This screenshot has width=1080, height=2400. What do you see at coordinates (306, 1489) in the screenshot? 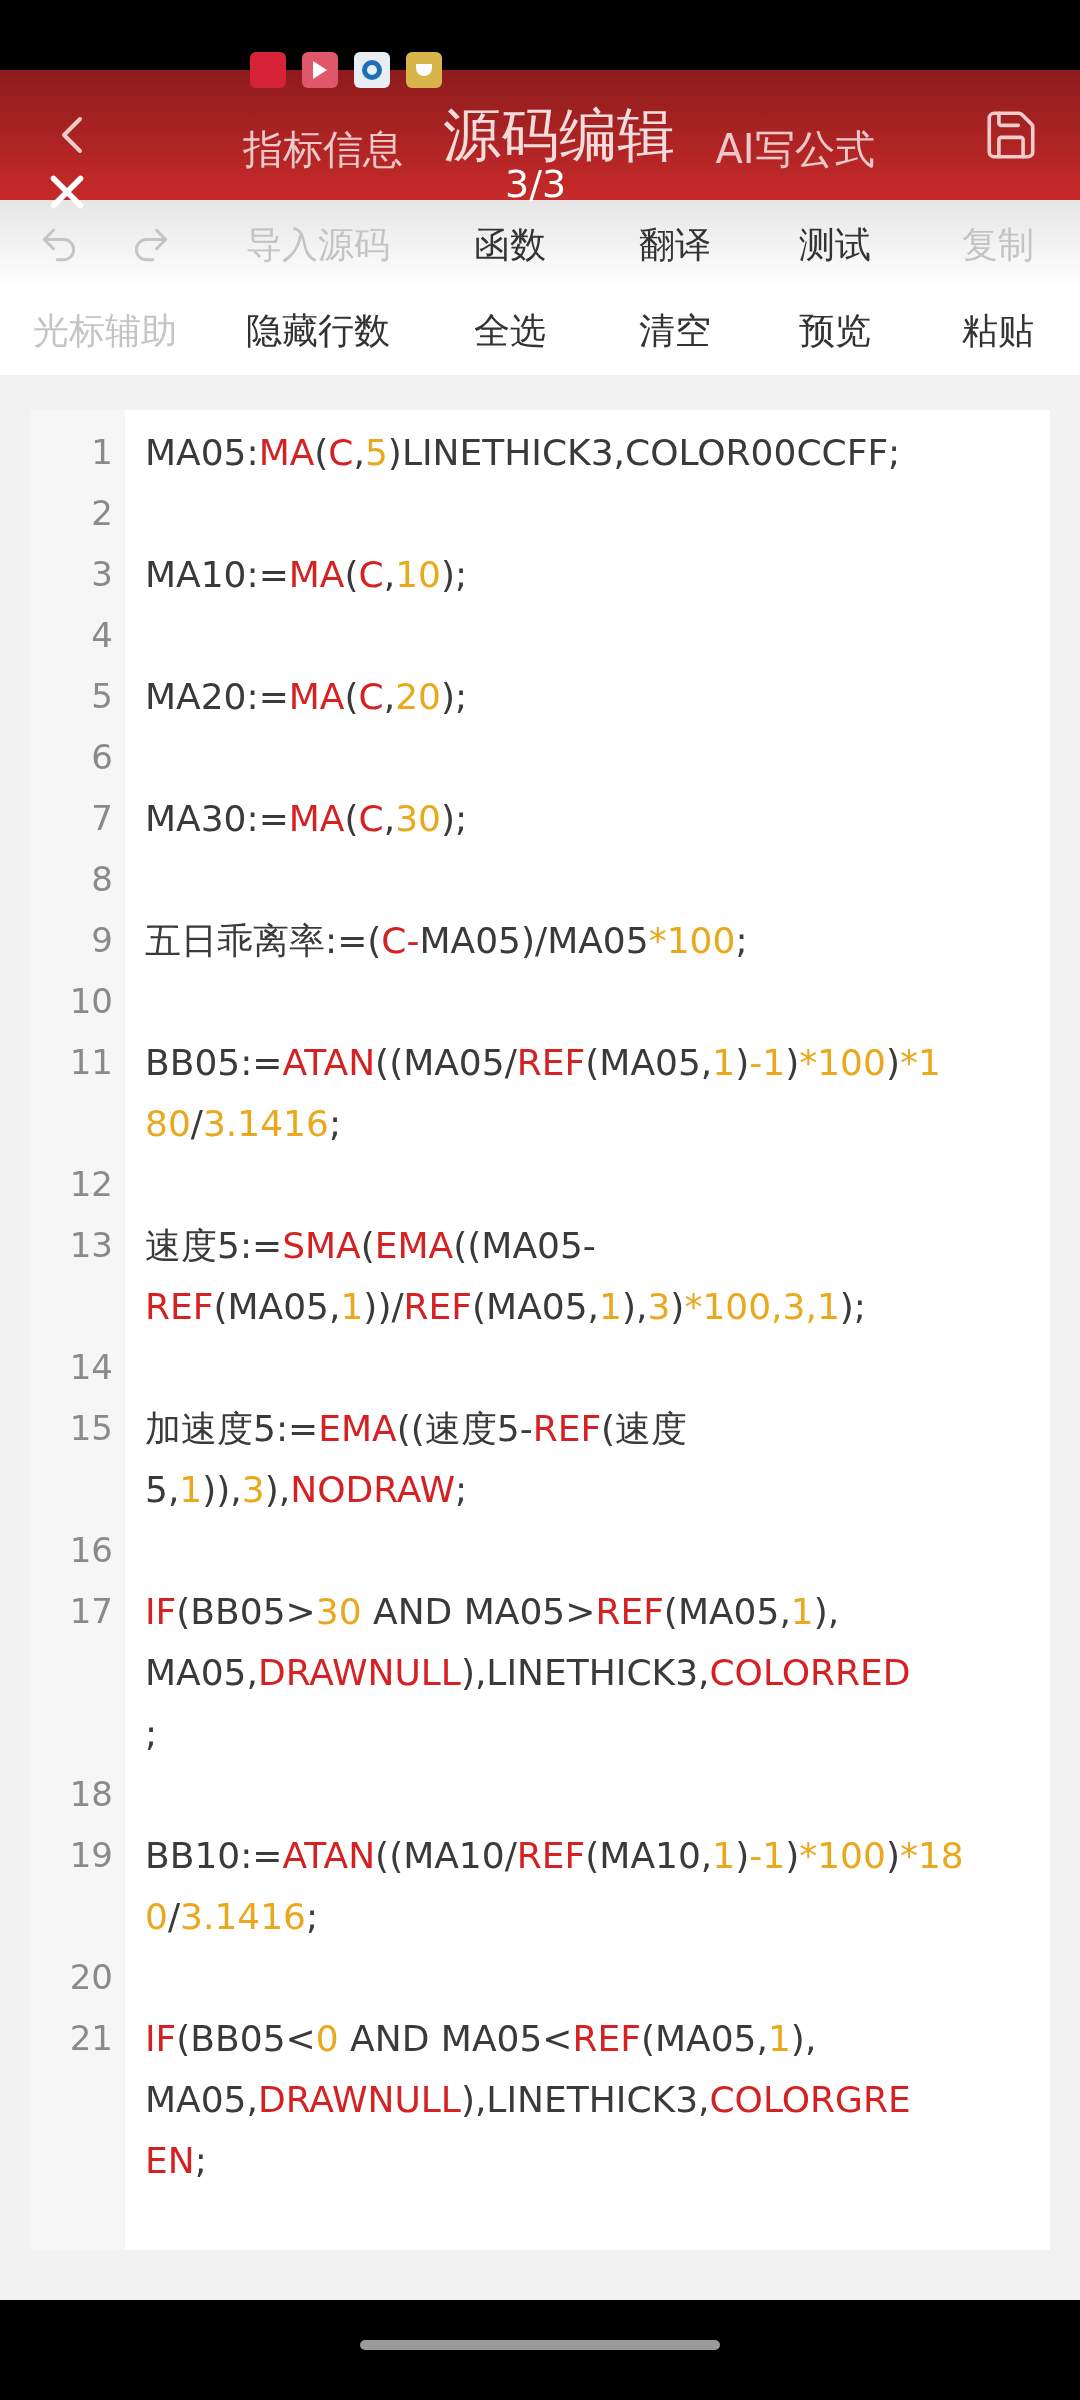
I see `code-line: 5,1)),3),NODRAW;` at bounding box center [306, 1489].